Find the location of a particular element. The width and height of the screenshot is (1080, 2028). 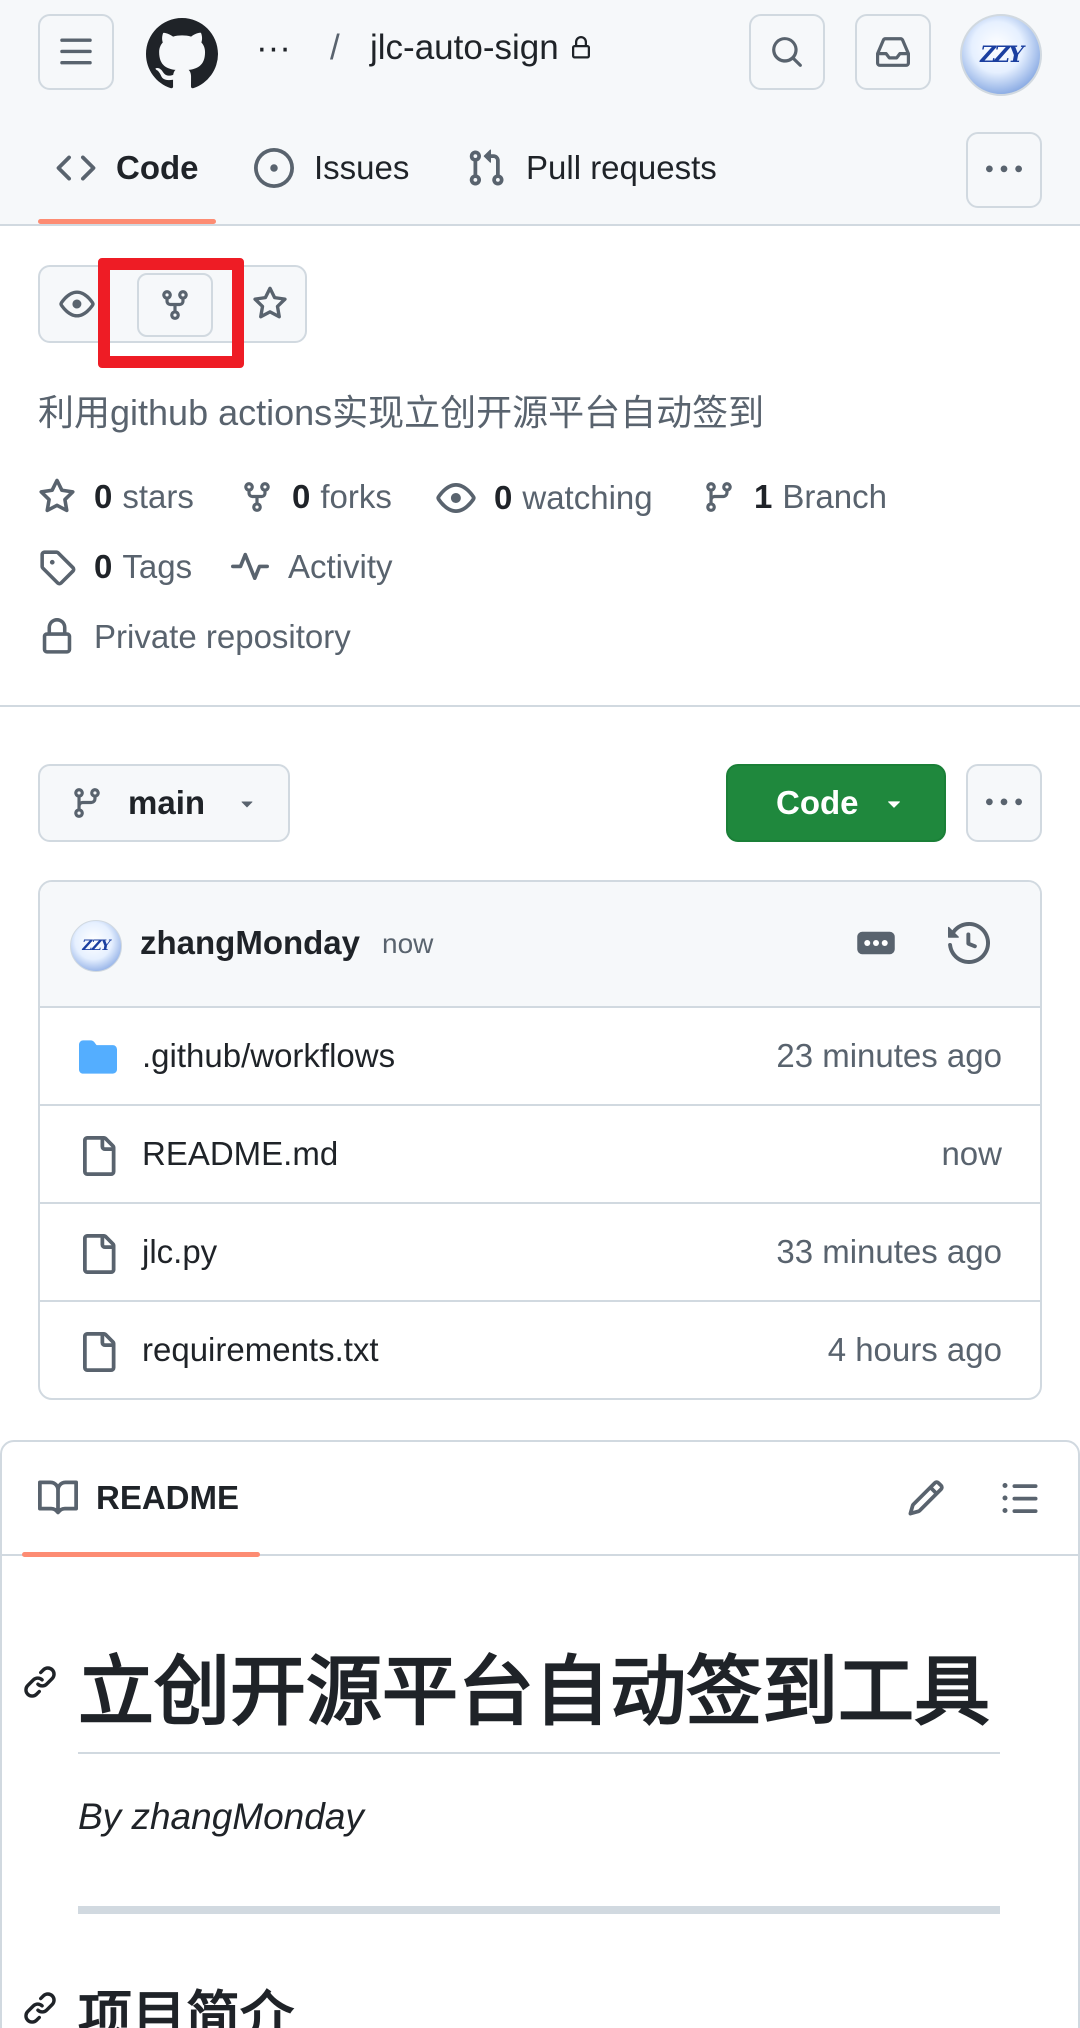

tab-pull-requests-label: Pull requests is located at coordinates (621, 167).